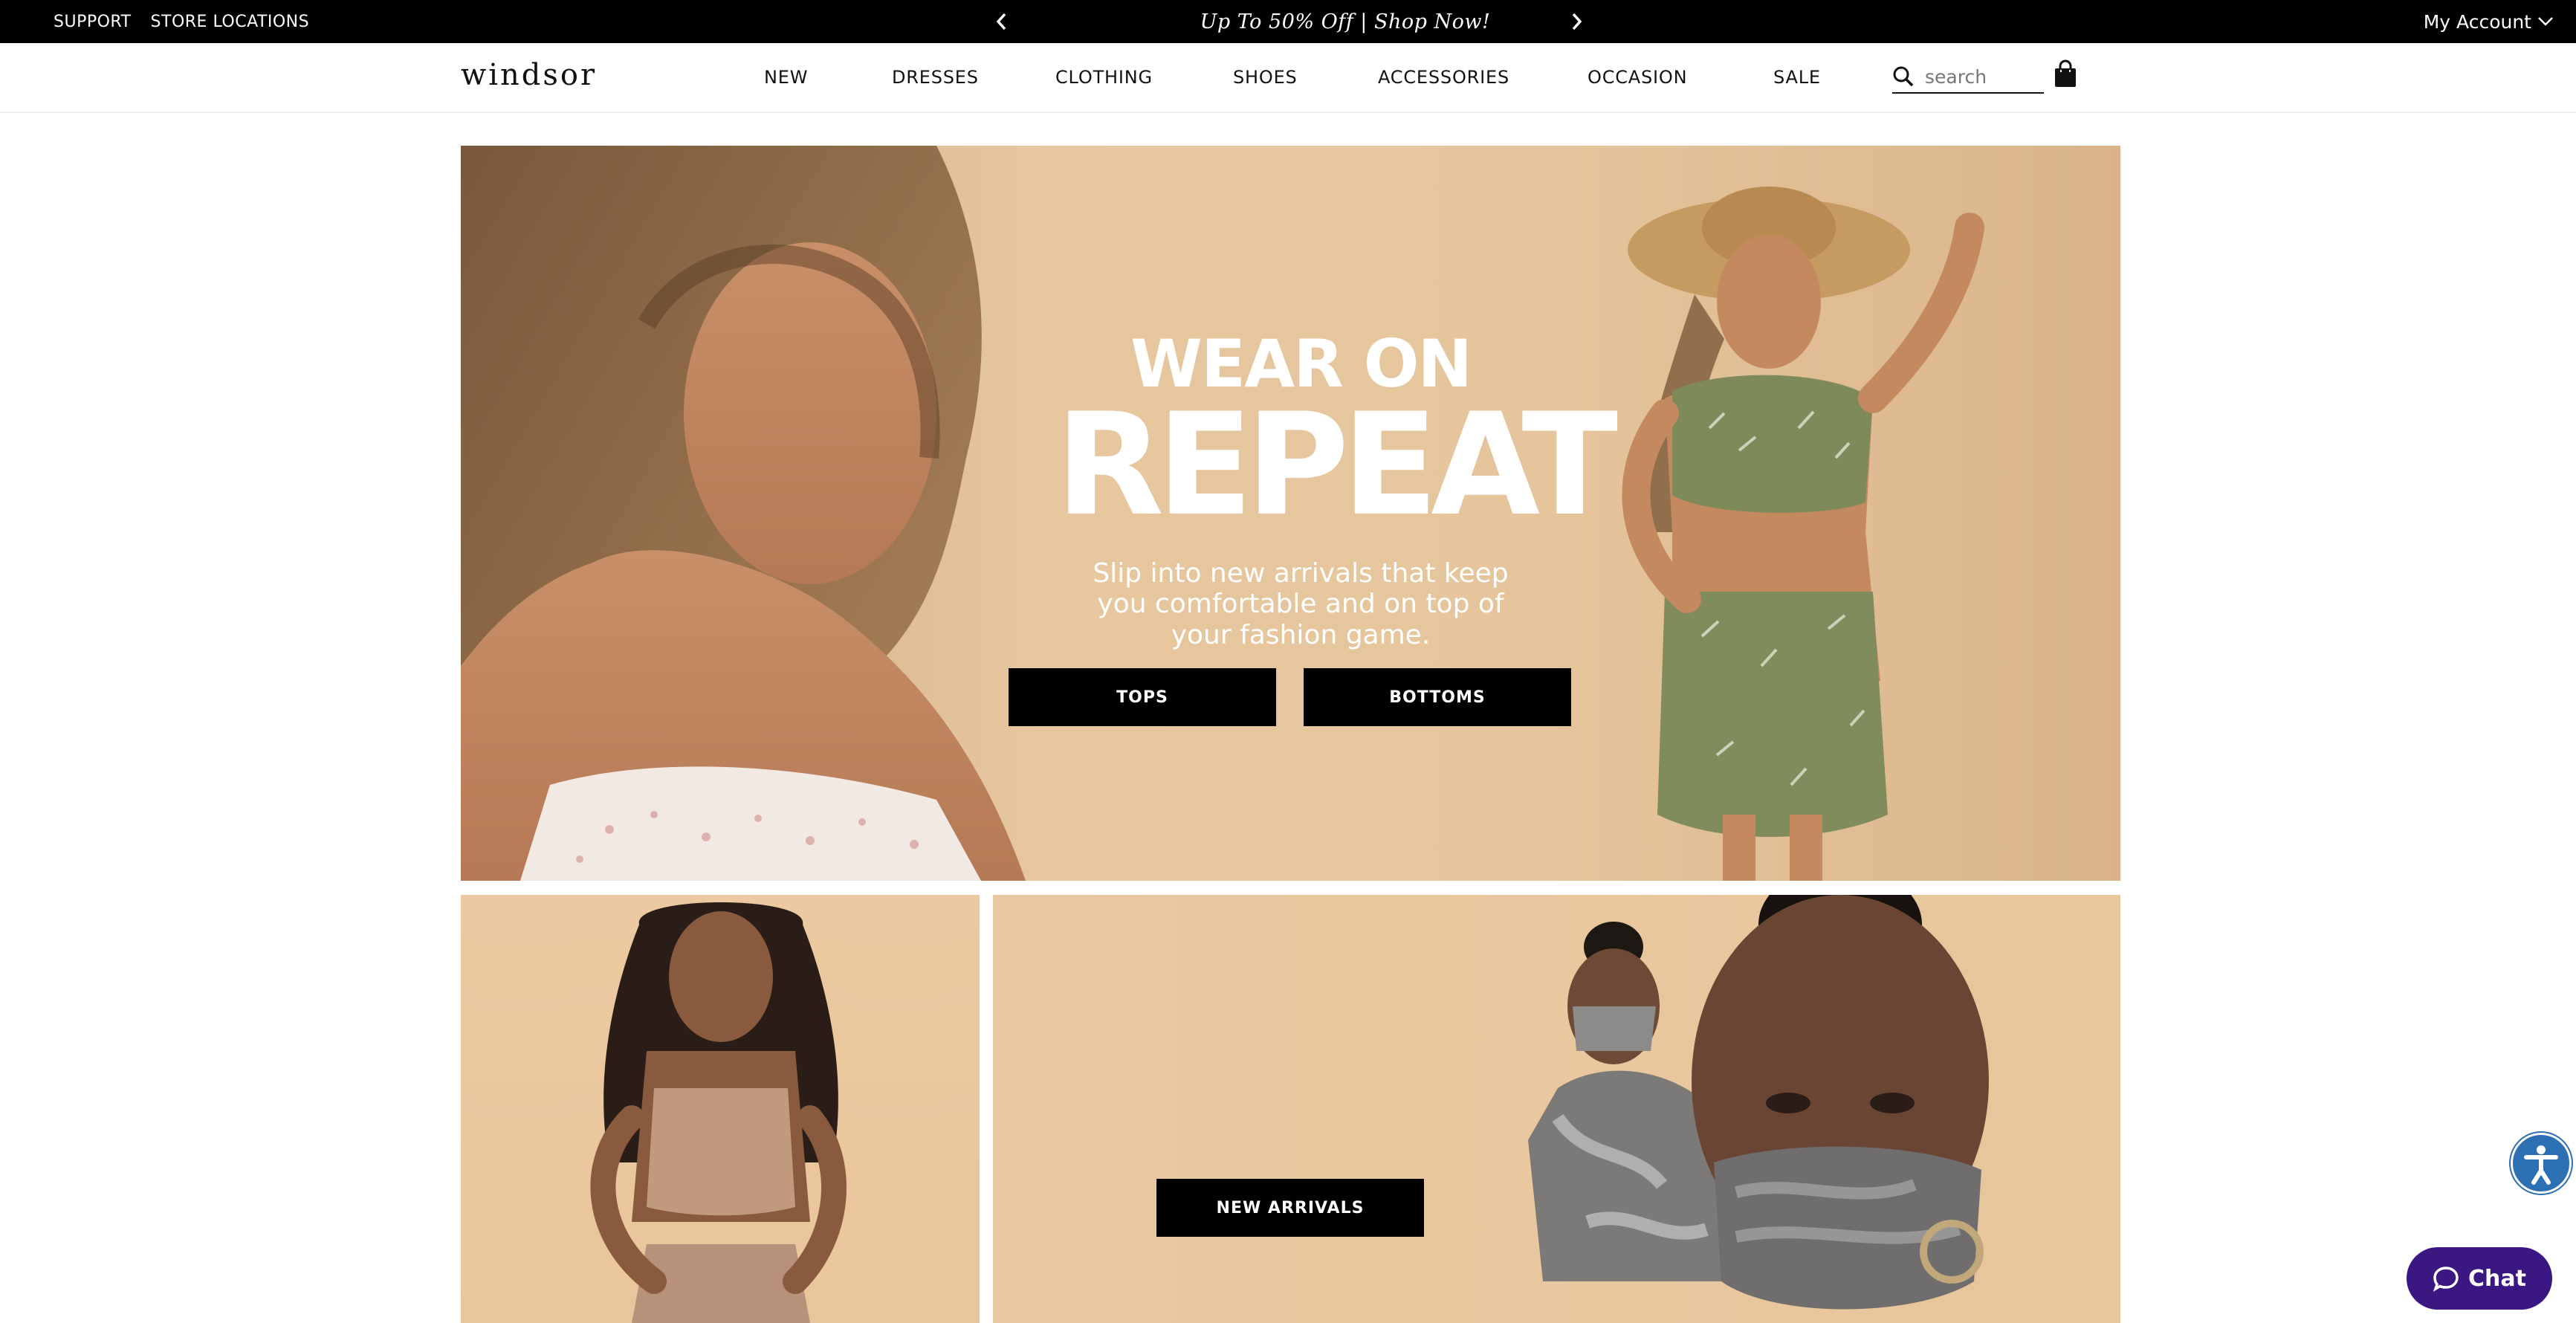 The image size is (2576, 1323). Describe the element at coordinates (1759, 1102) in the screenshot. I see `tile-right-models-image` at that location.